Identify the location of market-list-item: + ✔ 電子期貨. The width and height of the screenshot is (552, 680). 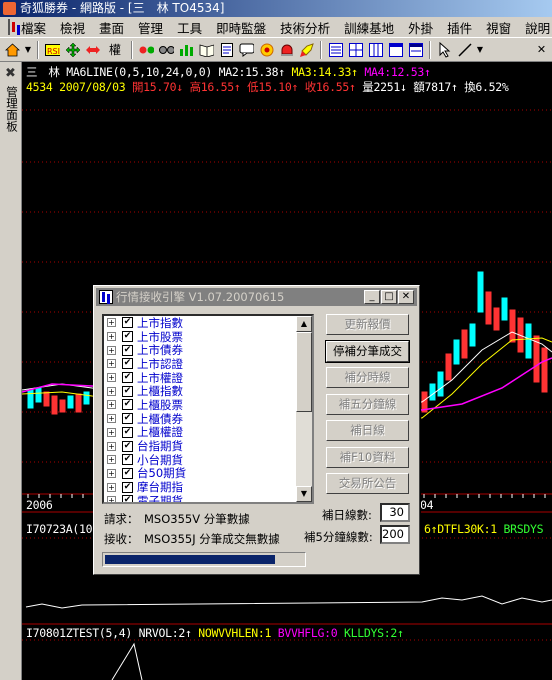
(208, 498).